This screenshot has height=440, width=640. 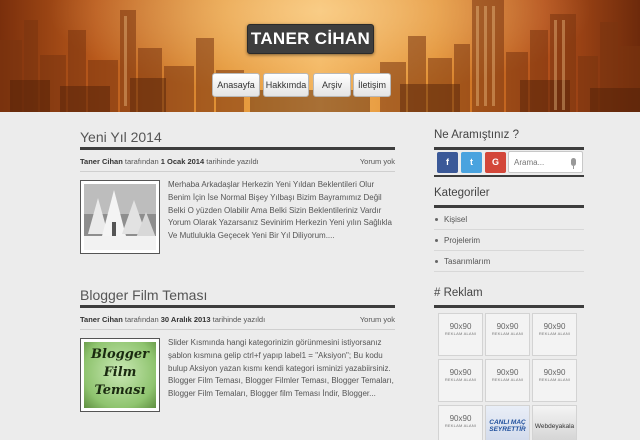 What do you see at coordinates (332, 85) in the screenshot?
I see `nav-arsiv: Arşiv` at bounding box center [332, 85].